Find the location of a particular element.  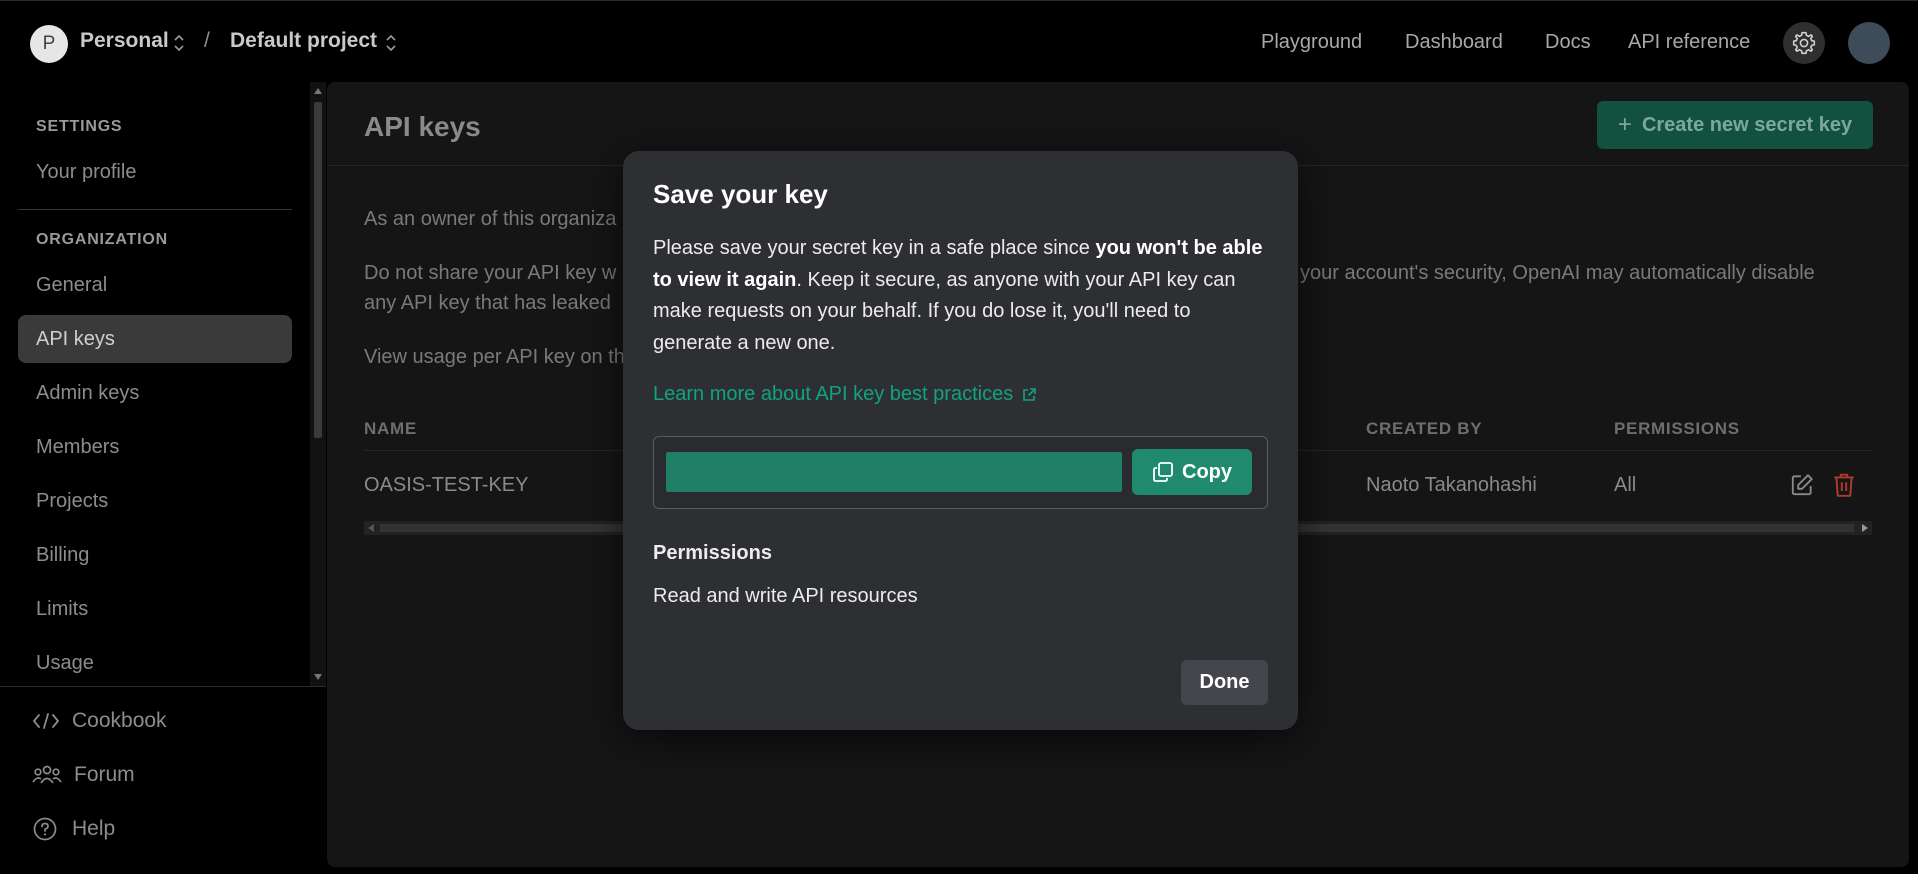

sidebar-divider is located at coordinates (155, 209).